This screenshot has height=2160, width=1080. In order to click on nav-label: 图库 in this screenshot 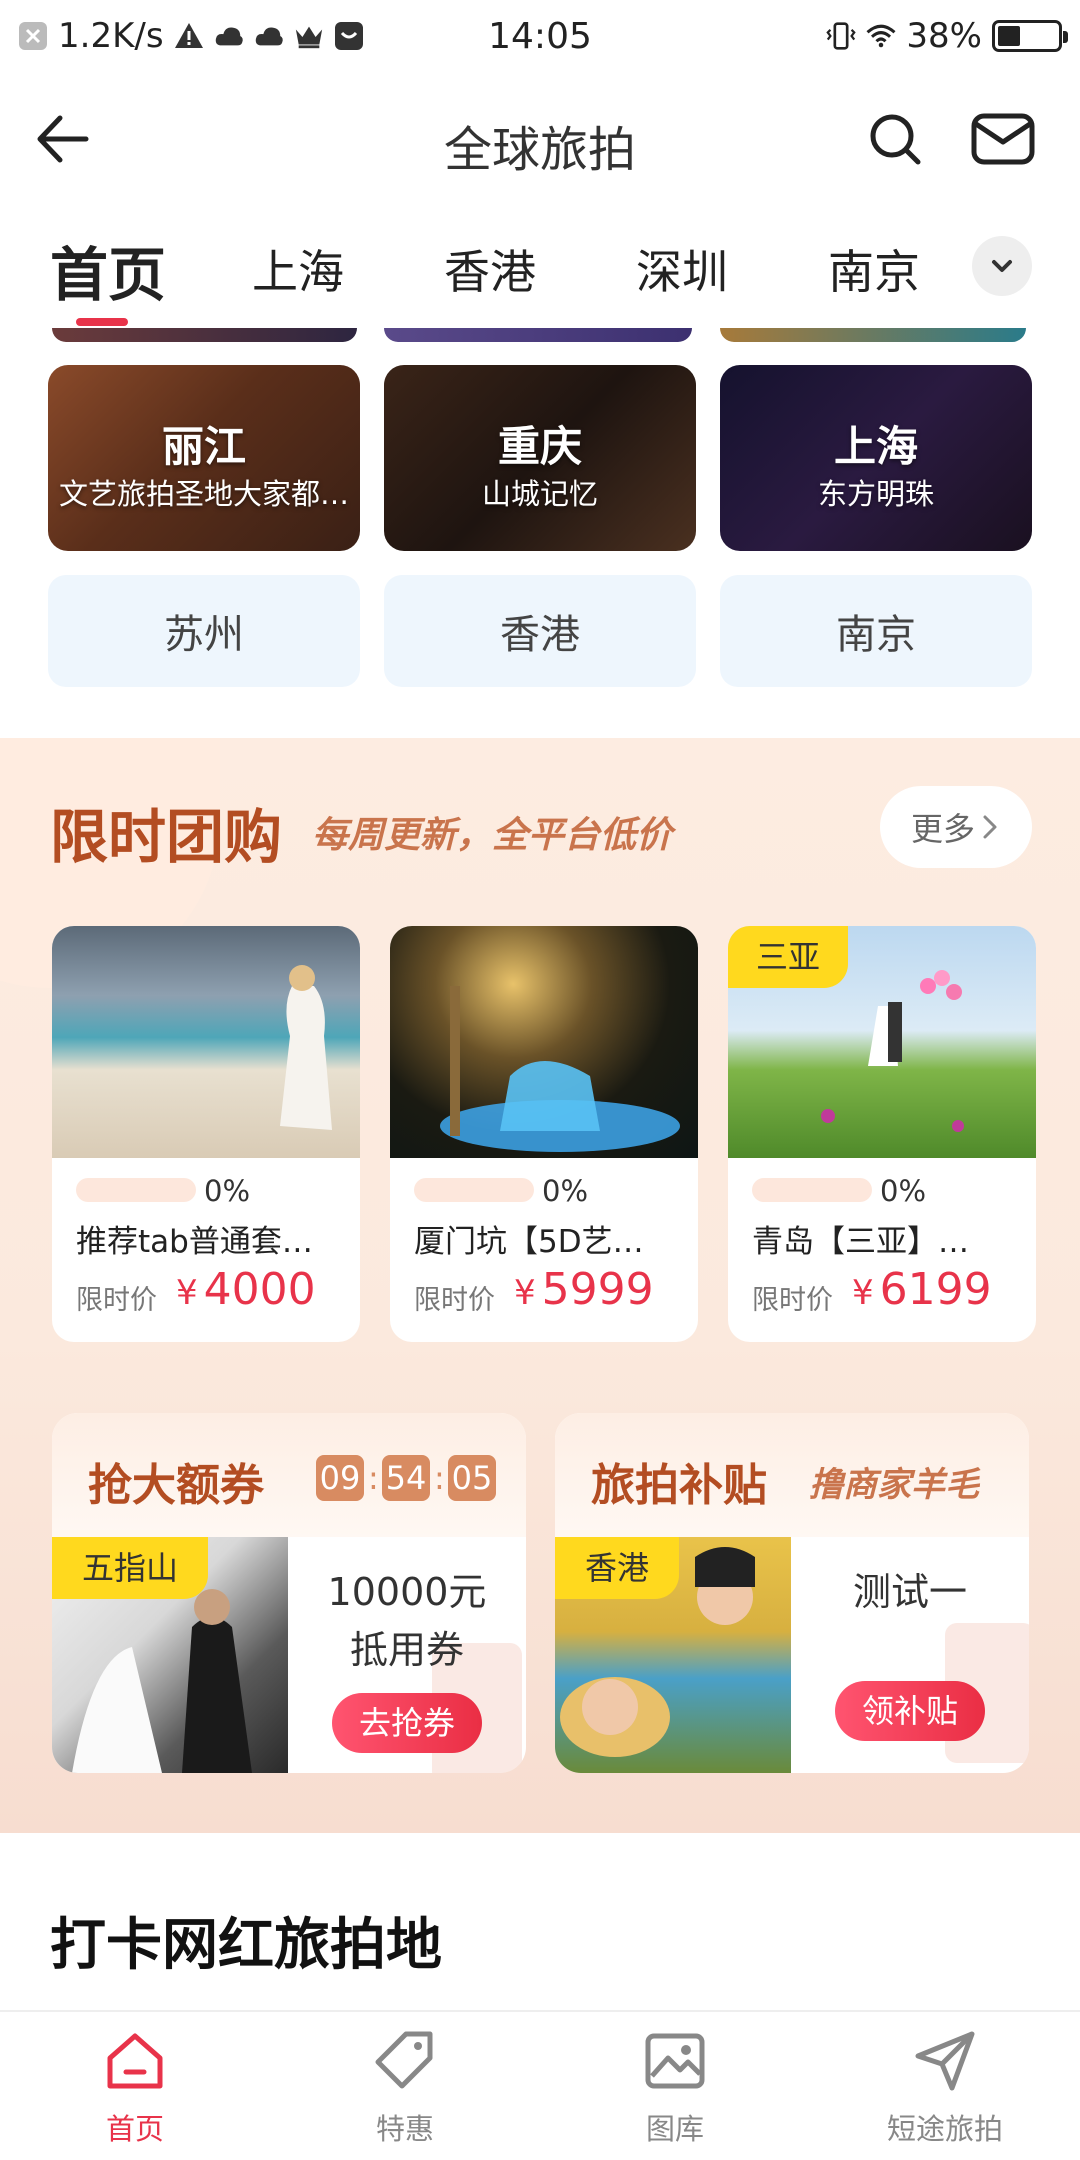, I will do `click(674, 2129)`.